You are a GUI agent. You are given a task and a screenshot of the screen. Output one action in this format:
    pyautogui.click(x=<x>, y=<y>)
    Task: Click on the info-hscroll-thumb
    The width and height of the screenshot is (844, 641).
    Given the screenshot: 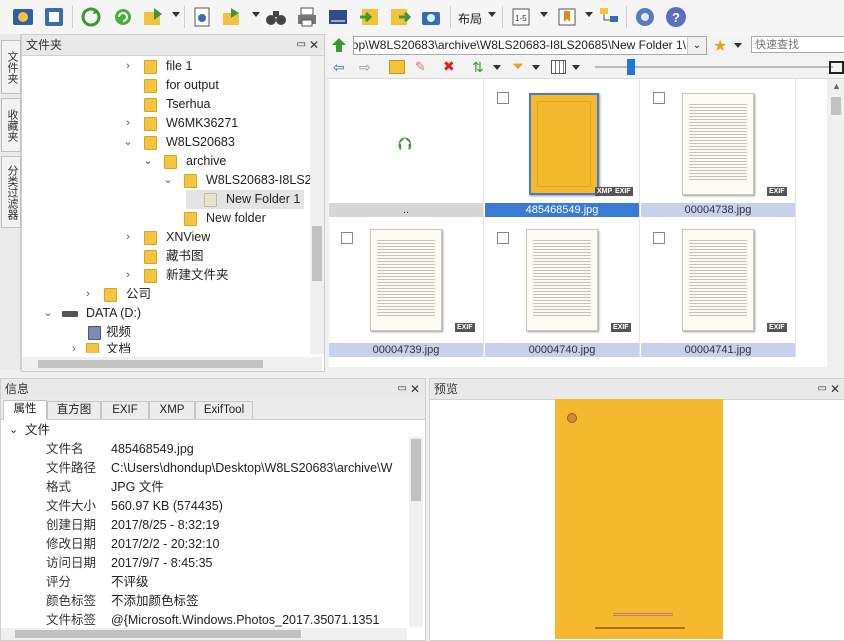 What is the action you would take?
    pyautogui.click(x=158, y=634)
    